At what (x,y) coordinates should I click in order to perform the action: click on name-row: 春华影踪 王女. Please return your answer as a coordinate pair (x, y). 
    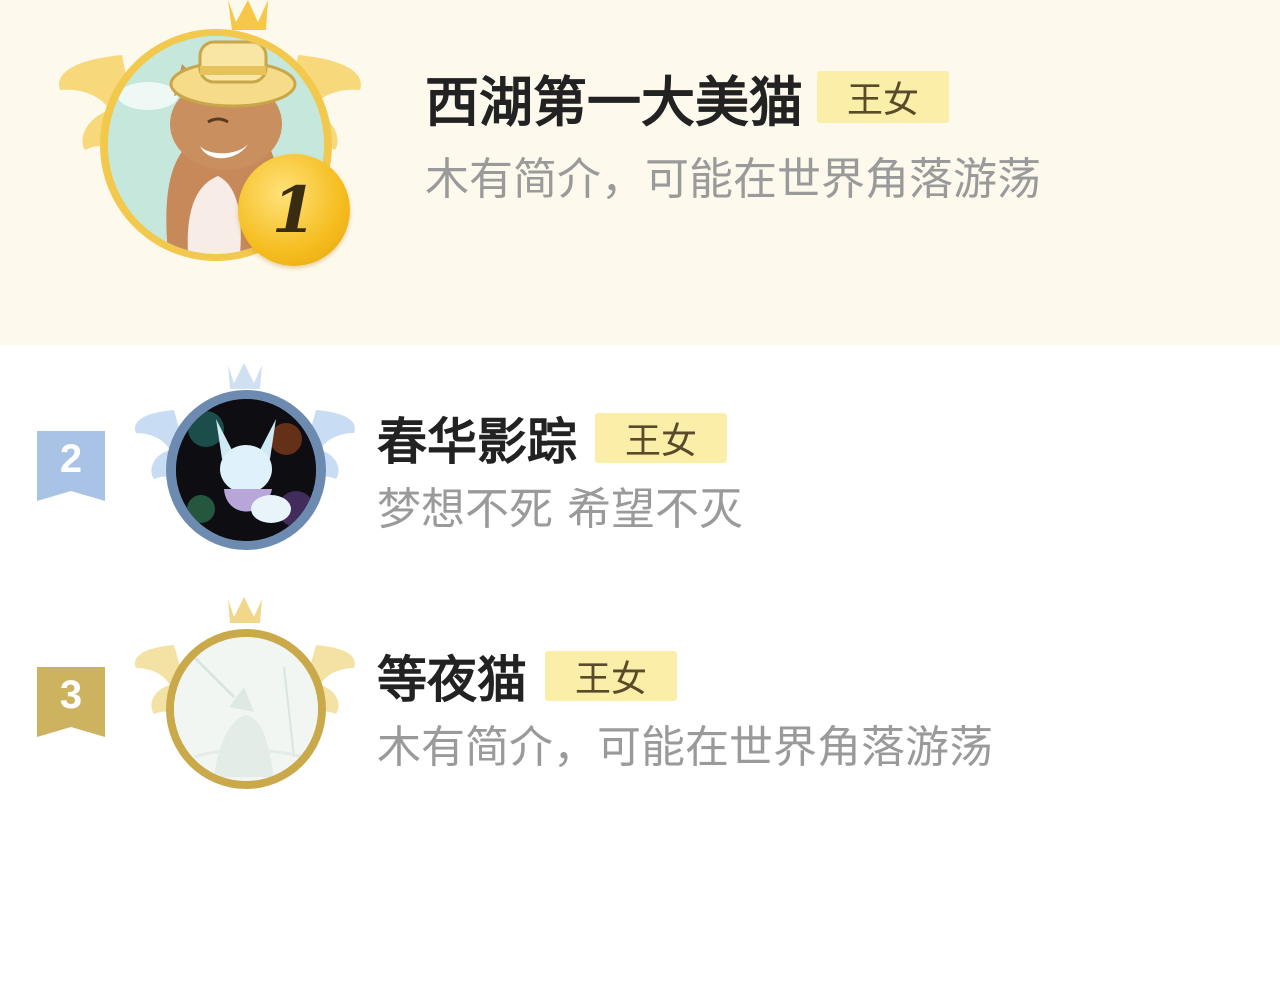
    Looking at the image, I should click on (552, 440).